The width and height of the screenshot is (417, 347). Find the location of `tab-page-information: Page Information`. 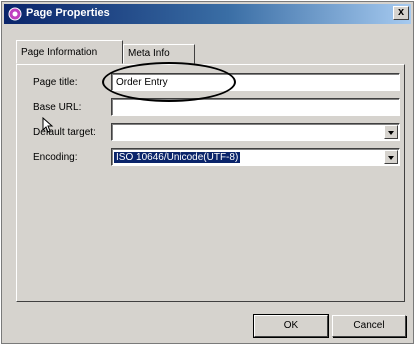

tab-page-information: Page Information is located at coordinates (69, 52).